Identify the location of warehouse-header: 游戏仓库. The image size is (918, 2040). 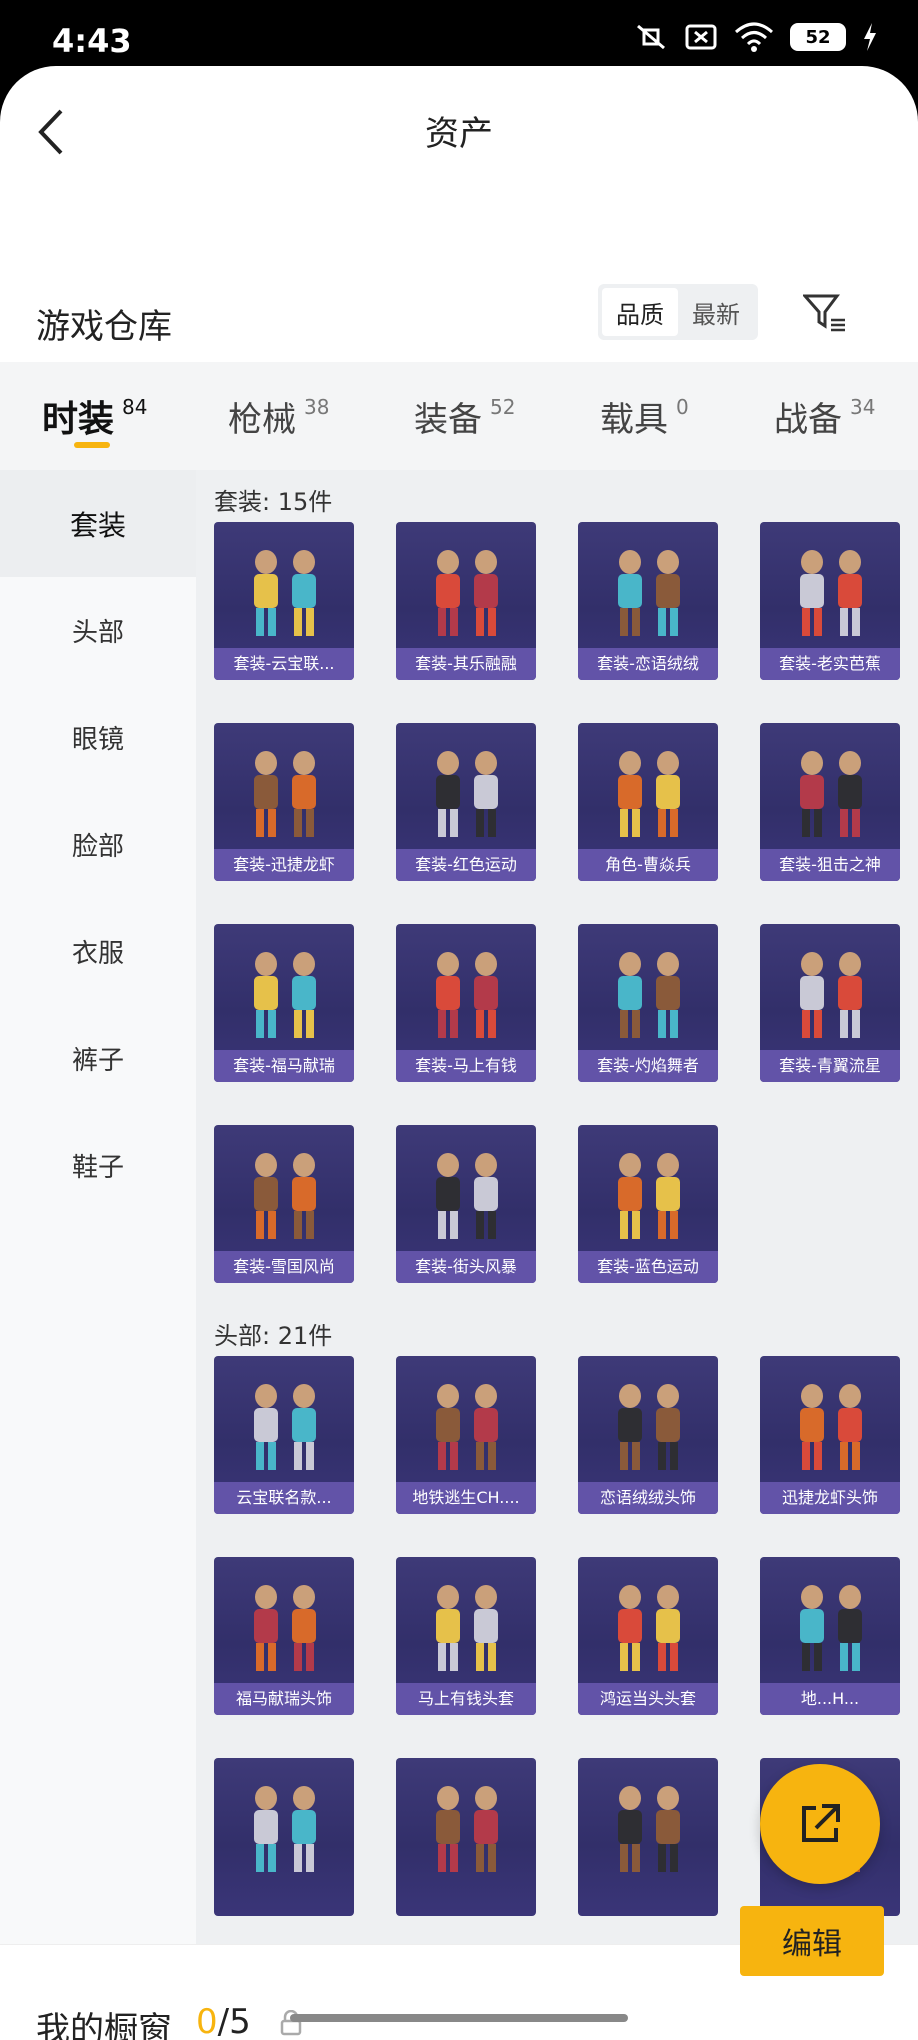
(459, 321).